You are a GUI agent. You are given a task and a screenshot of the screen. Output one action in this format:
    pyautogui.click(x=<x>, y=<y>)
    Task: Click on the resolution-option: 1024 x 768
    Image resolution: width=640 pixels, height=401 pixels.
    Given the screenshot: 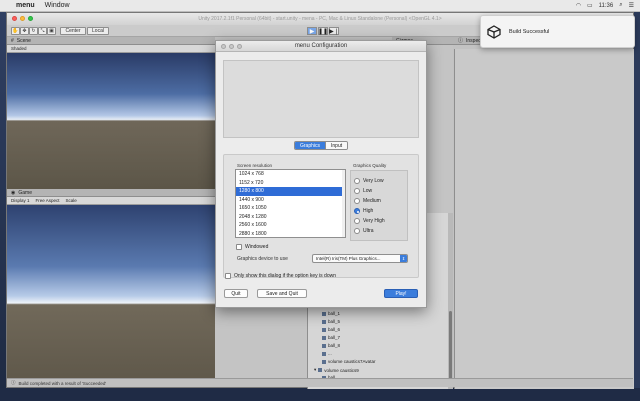 What is the action you would take?
    pyautogui.click(x=290, y=174)
    